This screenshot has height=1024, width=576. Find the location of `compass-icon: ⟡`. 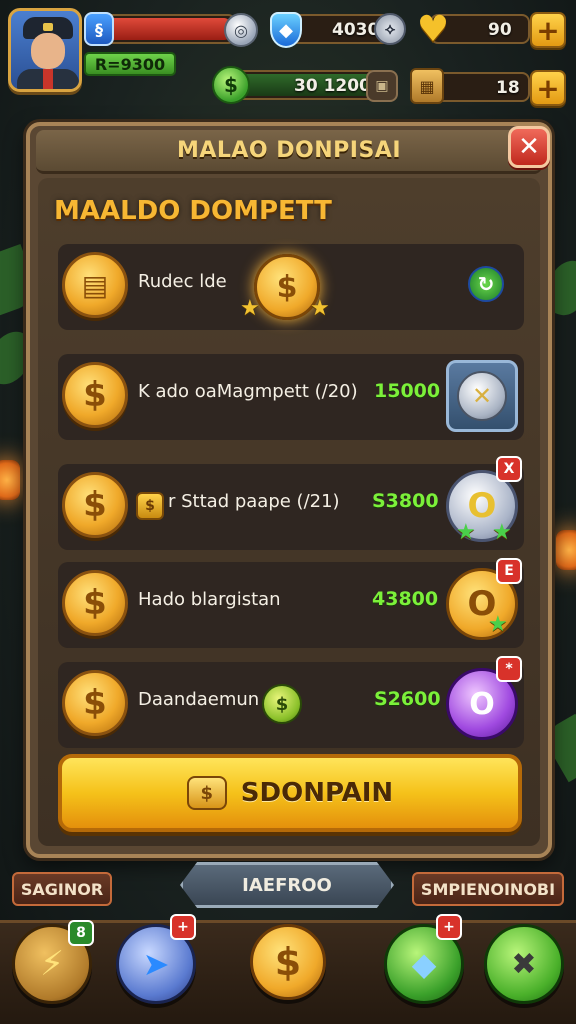

compass-icon: ⟡ is located at coordinates (390, 29).